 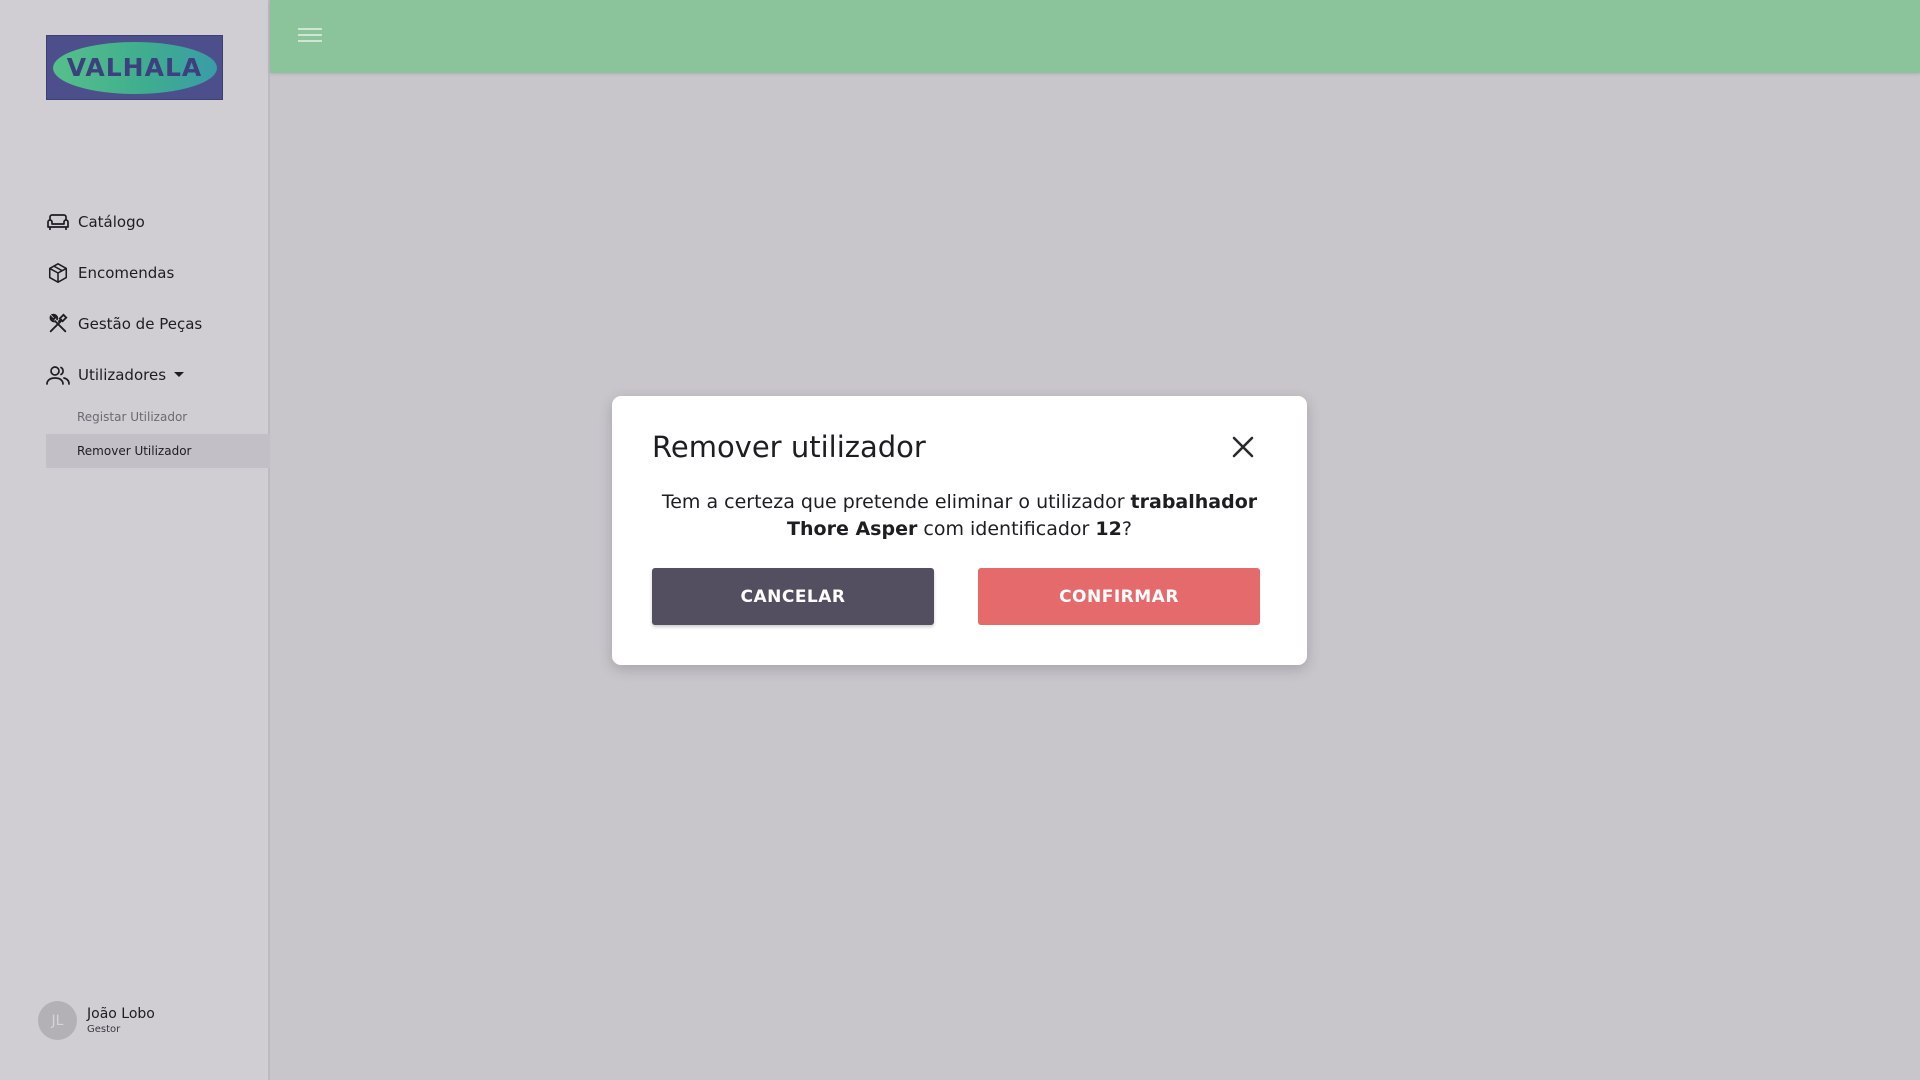 I want to click on caret-down-icon, so click(x=179, y=374).